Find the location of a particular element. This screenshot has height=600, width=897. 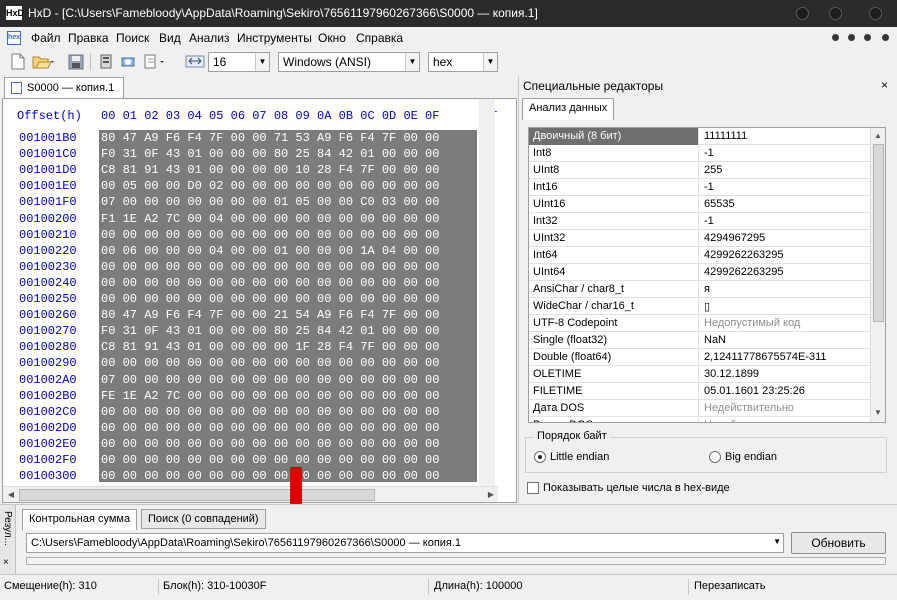

tab-search-results: Поиск (0 совпадений) is located at coordinates (203, 519).